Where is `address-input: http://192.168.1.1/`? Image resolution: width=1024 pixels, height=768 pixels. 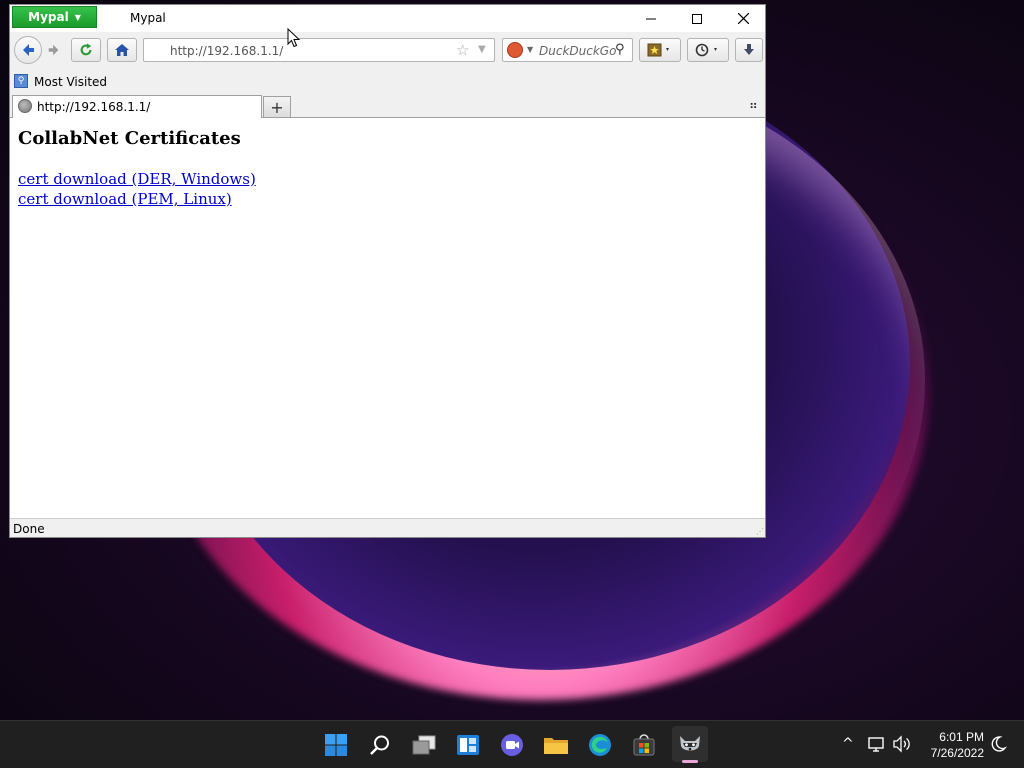 address-input: http://192.168.1.1/ is located at coordinates (226, 51).